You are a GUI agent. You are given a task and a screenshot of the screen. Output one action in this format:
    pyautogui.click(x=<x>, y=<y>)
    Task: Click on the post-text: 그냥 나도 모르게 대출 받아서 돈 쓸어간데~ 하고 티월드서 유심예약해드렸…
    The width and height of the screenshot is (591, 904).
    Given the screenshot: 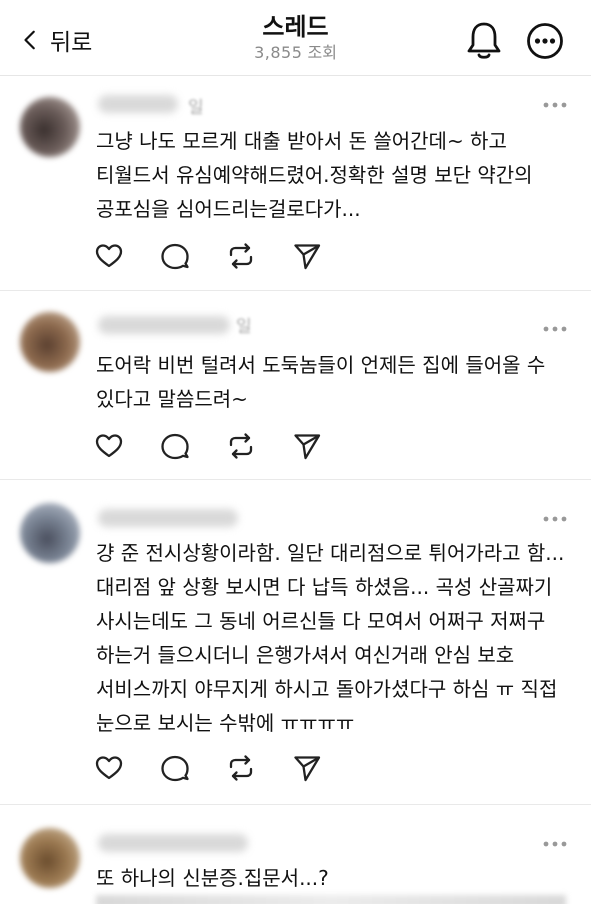 What is the action you would take?
    pyautogui.click(x=314, y=175)
    